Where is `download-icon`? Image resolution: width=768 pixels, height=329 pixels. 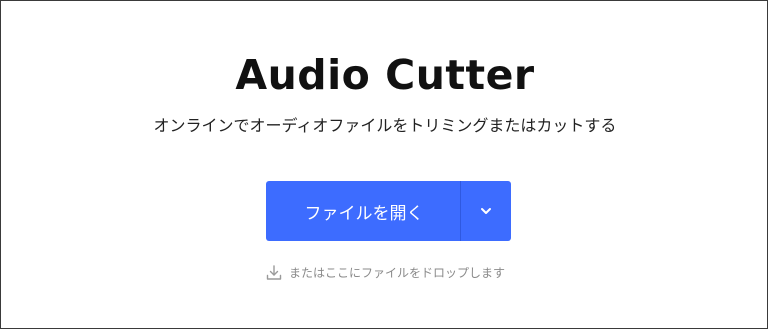 download-icon is located at coordinates (274, 273).